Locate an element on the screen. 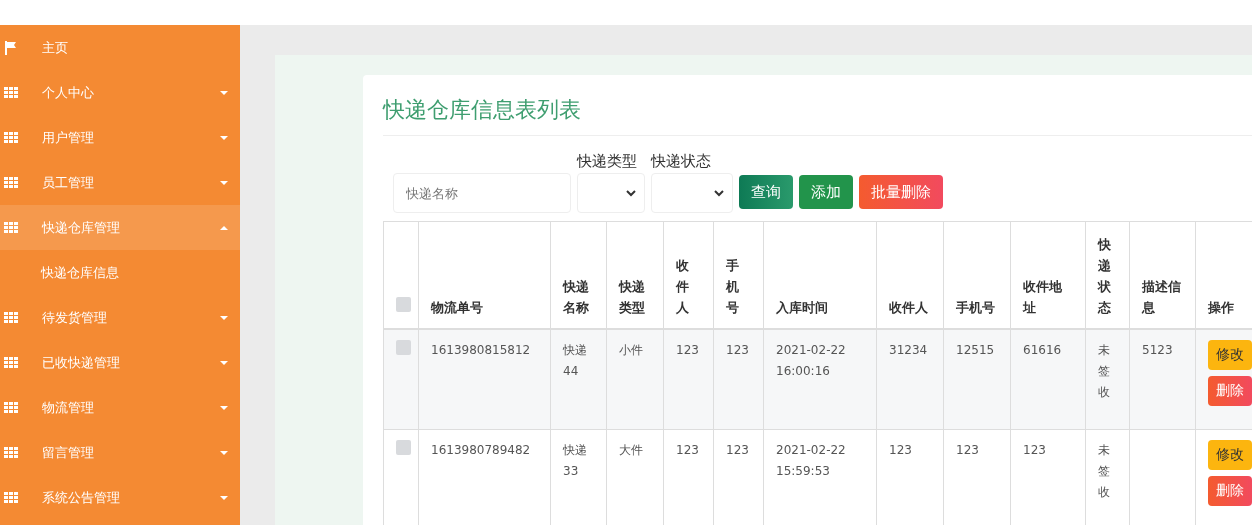 Image resolution: width=1252 pixels, height=525 pixels. table-cell: 快递44 is located at coordinates (578, 379).